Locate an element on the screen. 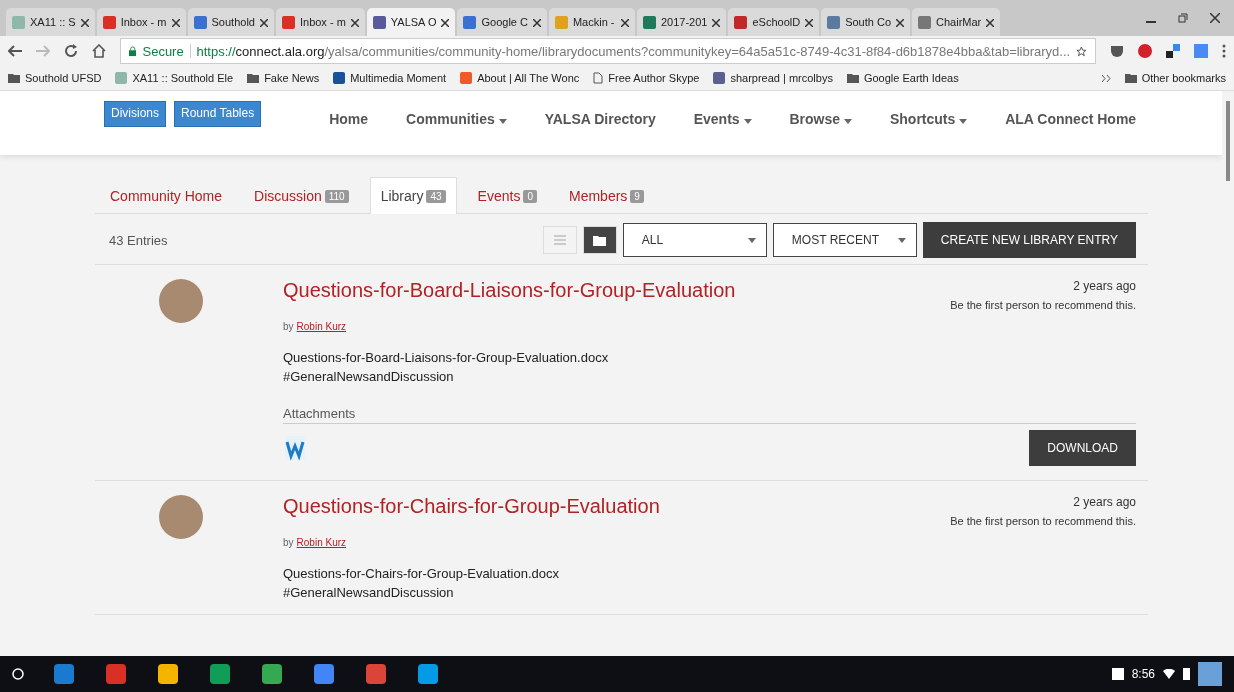 The image size is (1234, 692). browser-tab: XA11 :: S is located at coordinates (50, 22).